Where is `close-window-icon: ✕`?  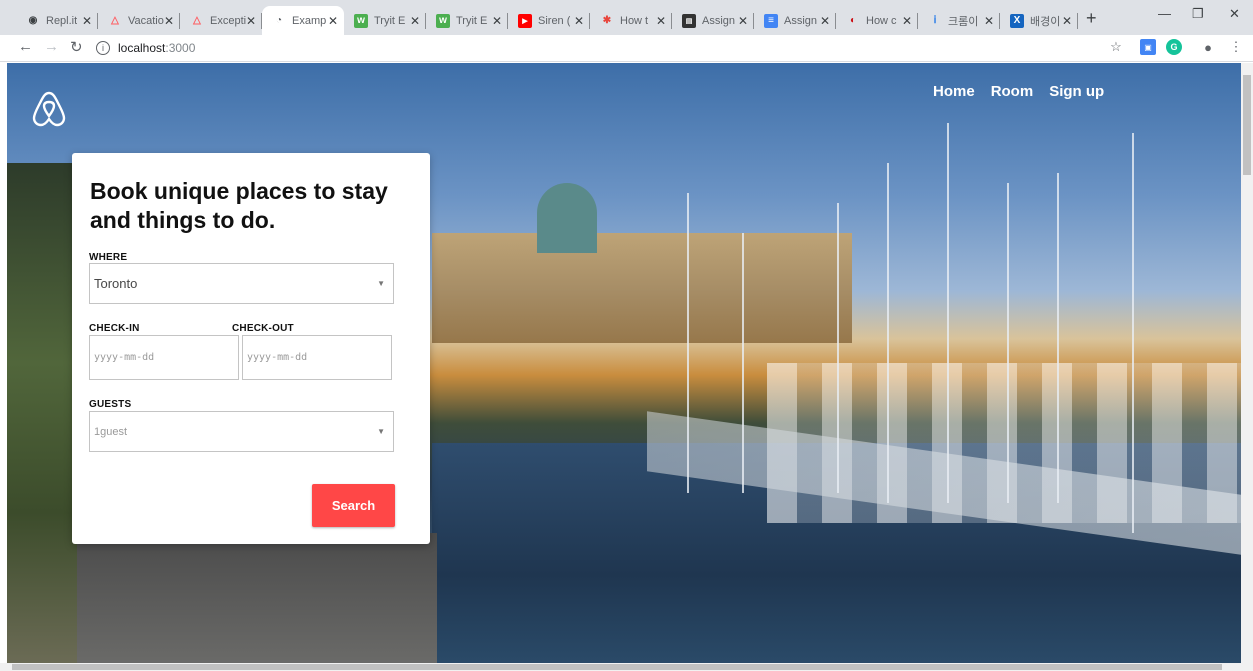
close-window-icon: ✕ is located at coordinates (1234, 14).